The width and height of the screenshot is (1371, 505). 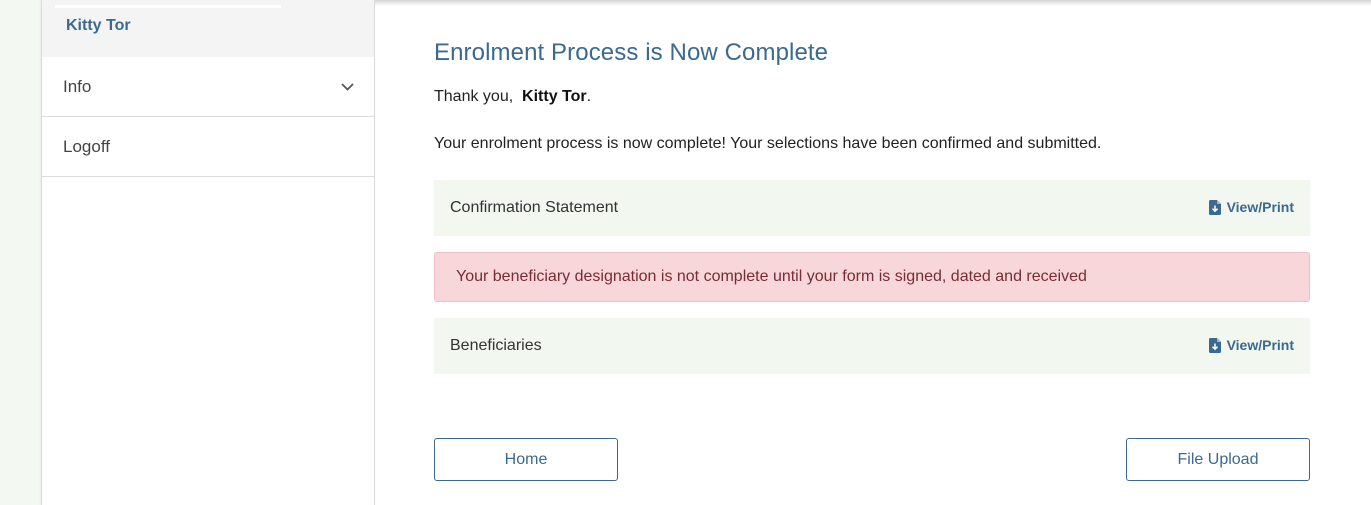 What do you see at coordinates (589, 96) in the screenshot?
I see `thanks-suffix: .` at bounding box center [589, 96].